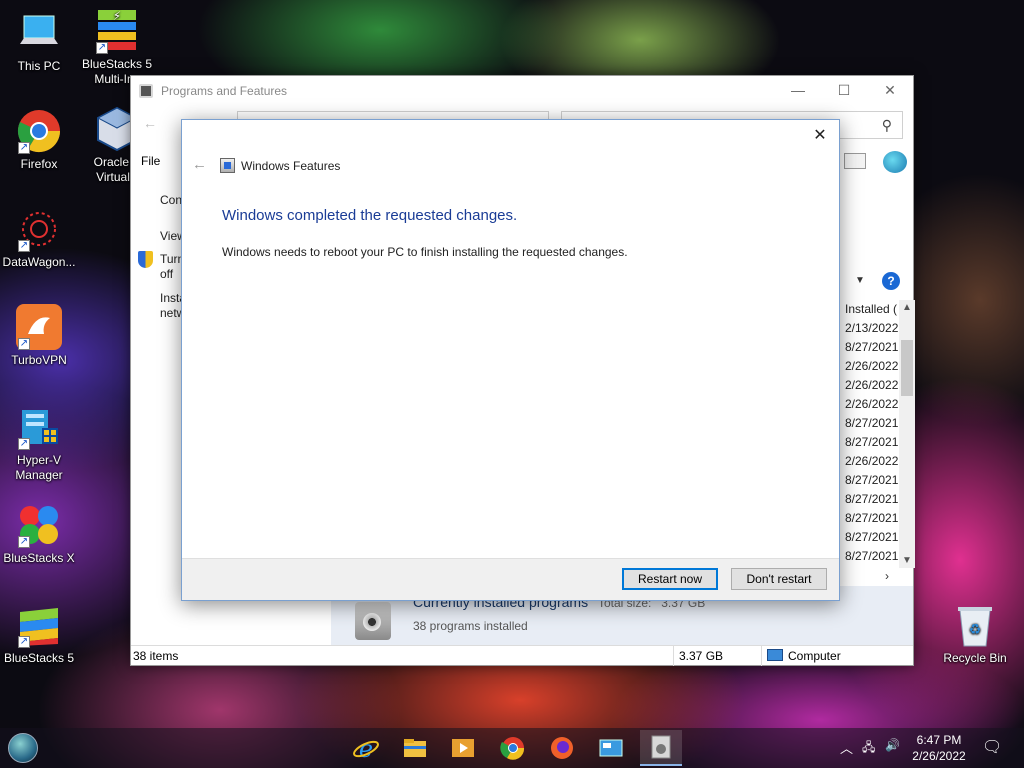 This screenshot has width=1024, height=768. Describe the element at coordinates (510, 579) in the screenshot. I see `dialog-footer: Restart now Don't restart` at that location.